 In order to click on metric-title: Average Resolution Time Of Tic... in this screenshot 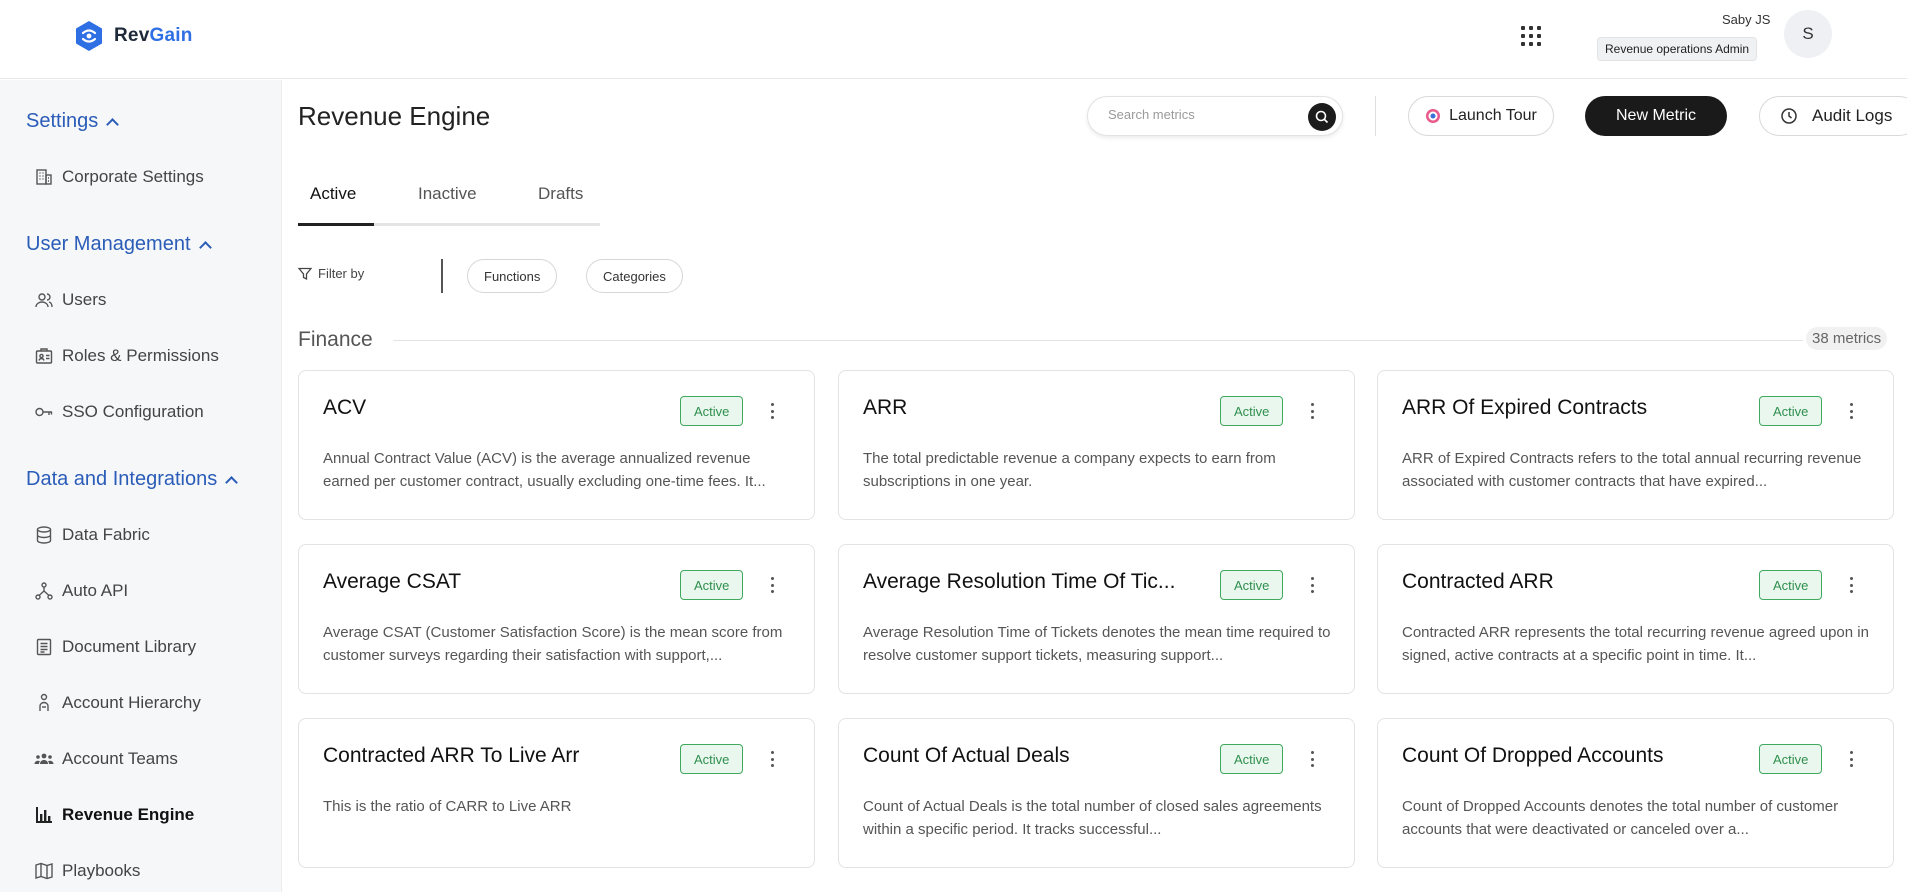, I will do `click(1019, 581)`.